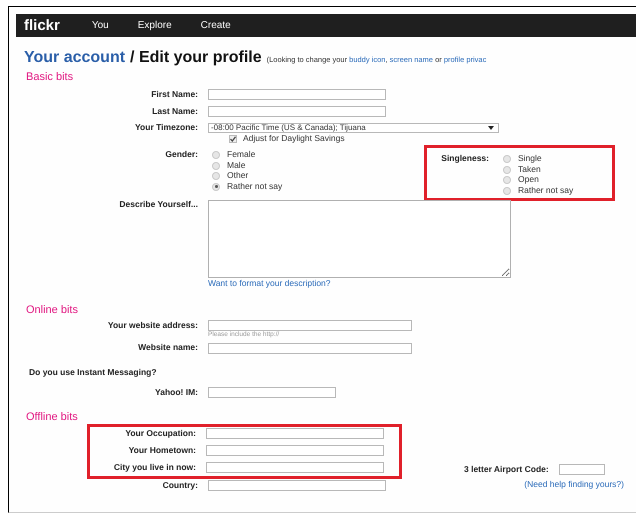  Describe the element at coordinates (100, 26) in the screenshot. I see `nav-link: You` at that location.